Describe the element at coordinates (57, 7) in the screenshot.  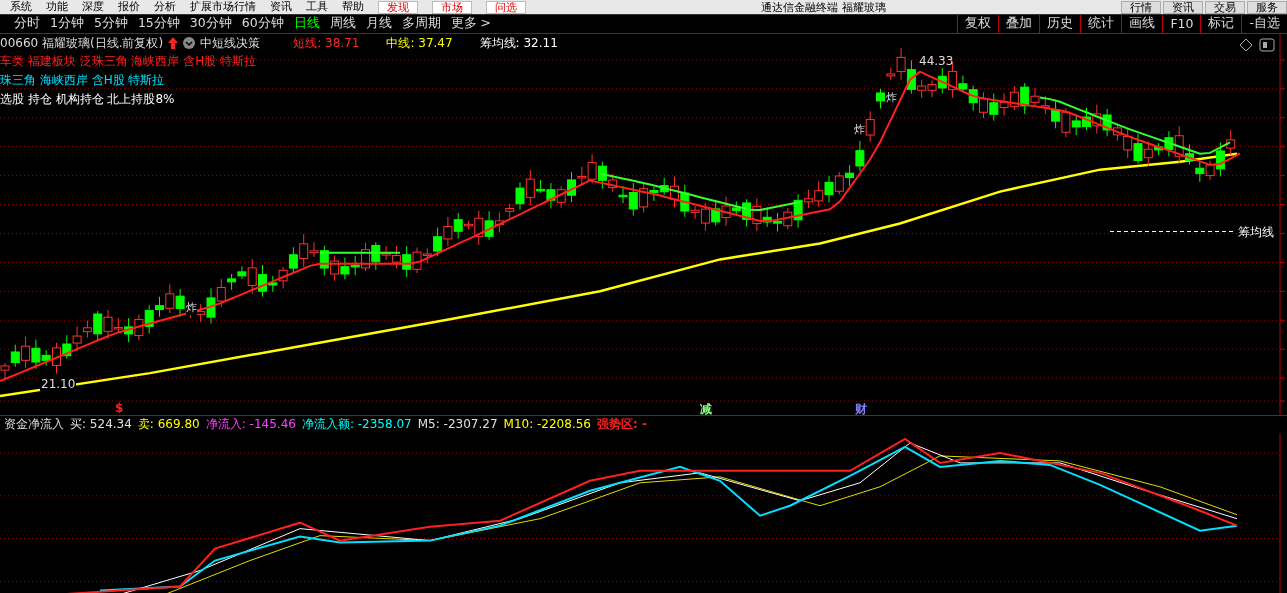
I see `menu-item: 功能` at that location.